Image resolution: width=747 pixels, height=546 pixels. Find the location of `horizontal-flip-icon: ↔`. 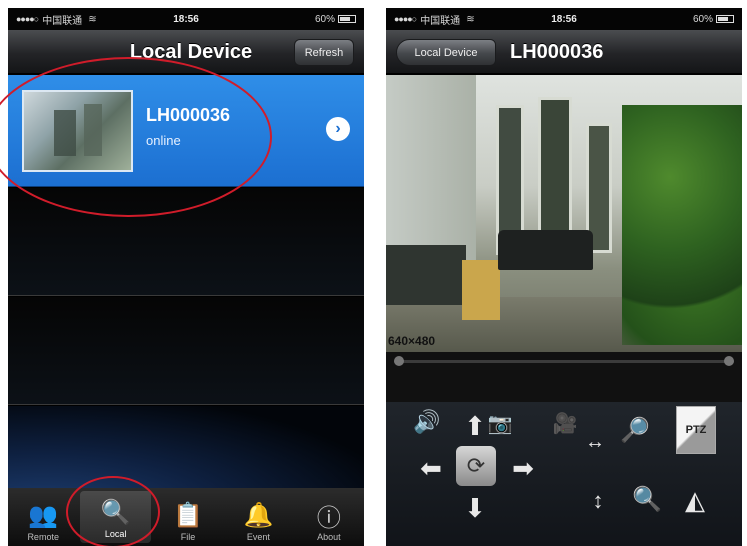

horizontal-flip-icon: ↔ is located at coordinates (595, 442).